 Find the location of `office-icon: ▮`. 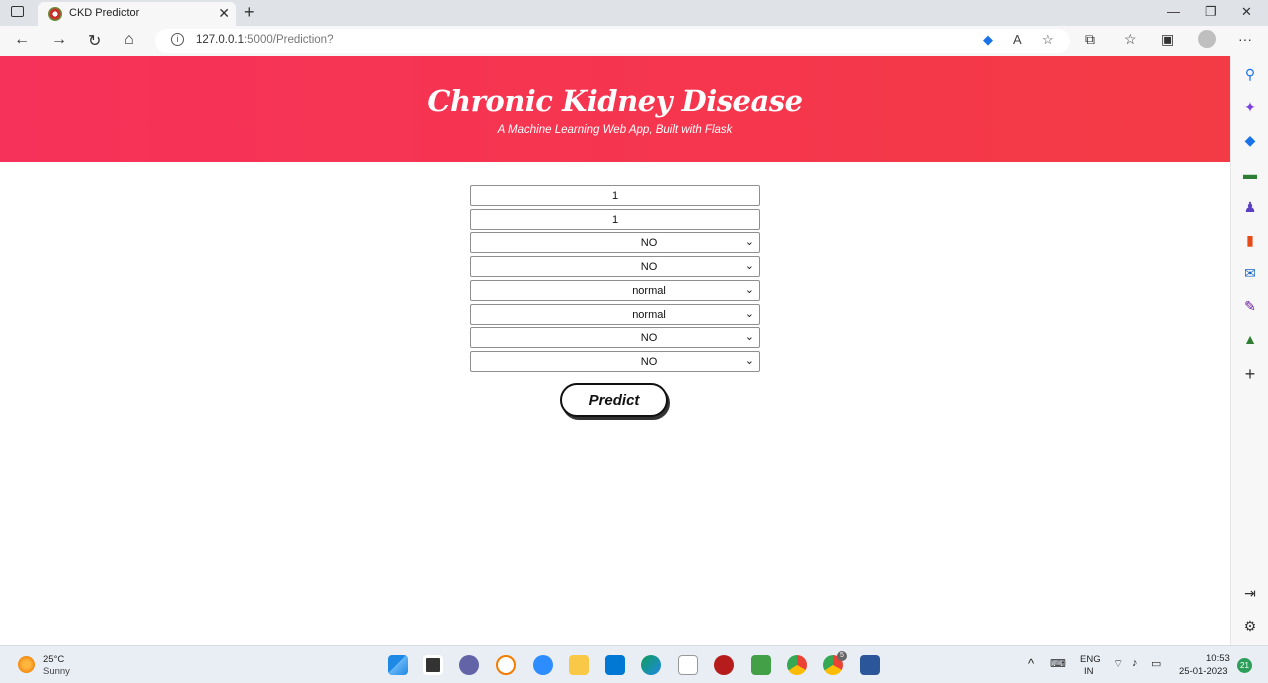

office-icon: ▮ is located at coordinates (1250, 240).